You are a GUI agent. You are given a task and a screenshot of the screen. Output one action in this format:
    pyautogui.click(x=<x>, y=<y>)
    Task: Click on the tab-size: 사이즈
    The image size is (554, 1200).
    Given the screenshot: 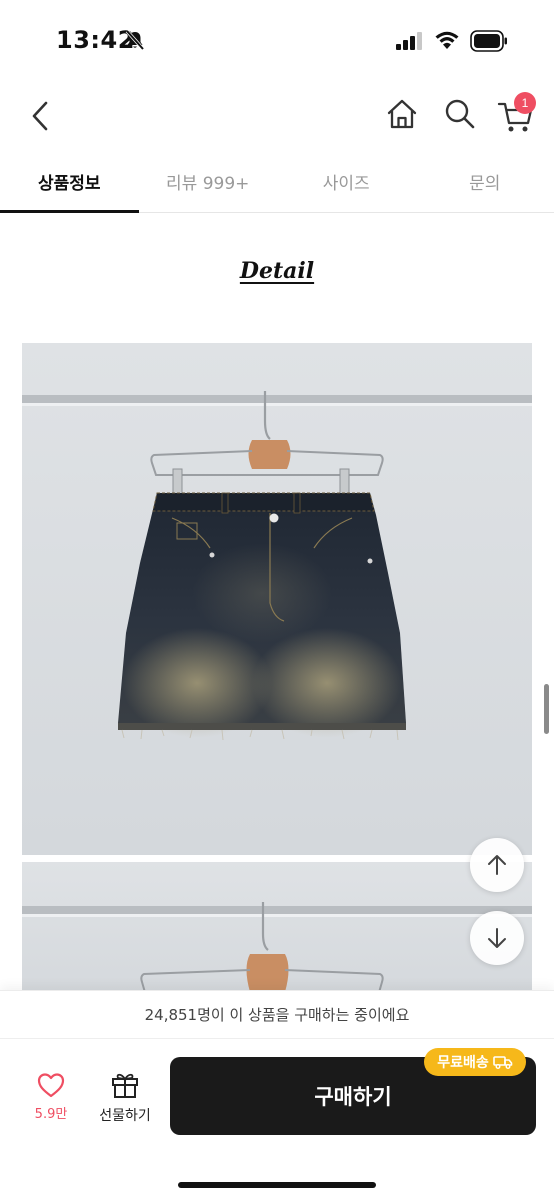 What is the action you would take?
    pyautogui.click(x=346, y=181)
    